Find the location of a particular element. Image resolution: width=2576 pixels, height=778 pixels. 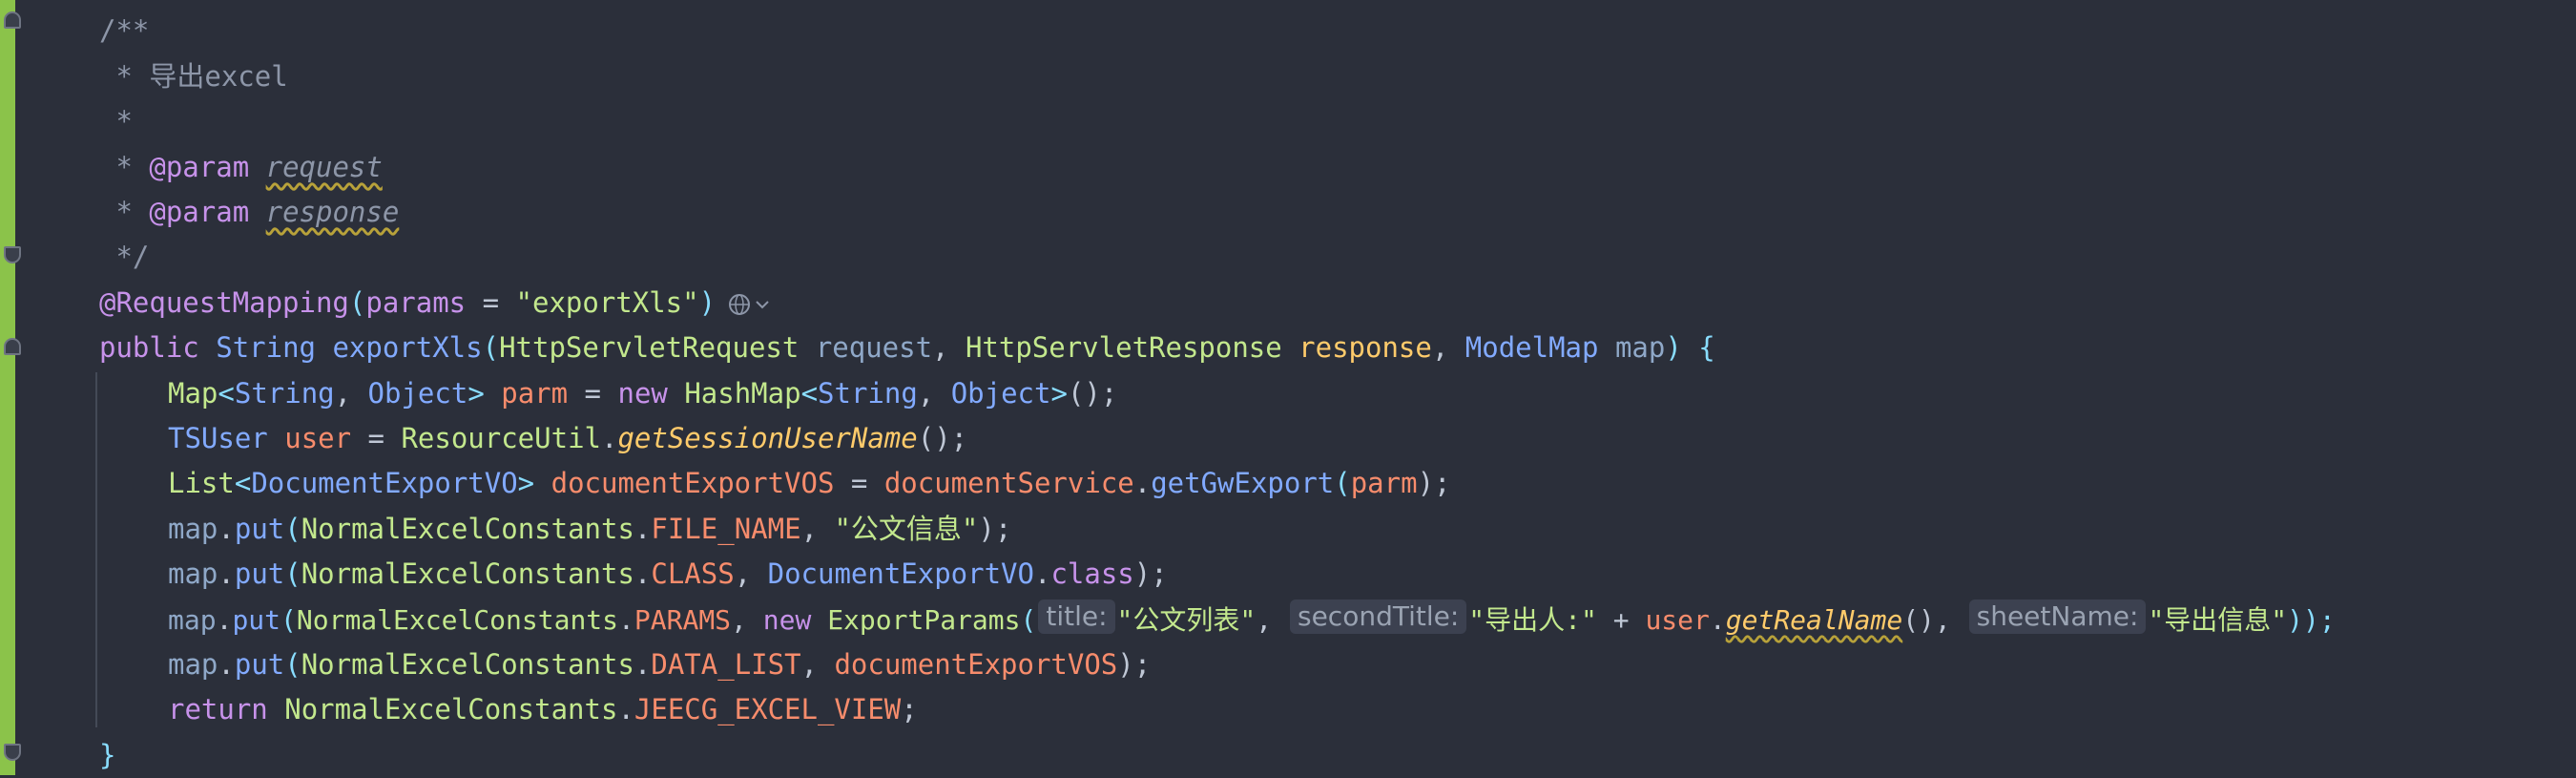

constant: PARAMS is located at coordinates (682, 620).